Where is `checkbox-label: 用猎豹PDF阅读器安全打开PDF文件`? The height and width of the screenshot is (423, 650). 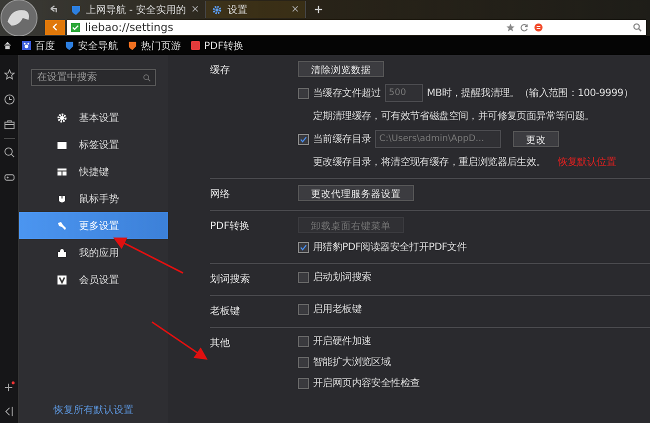
checkbox-label: 用猎豹PDF阅读器安全打开PDF文件 is located at coordinates (390, 247).